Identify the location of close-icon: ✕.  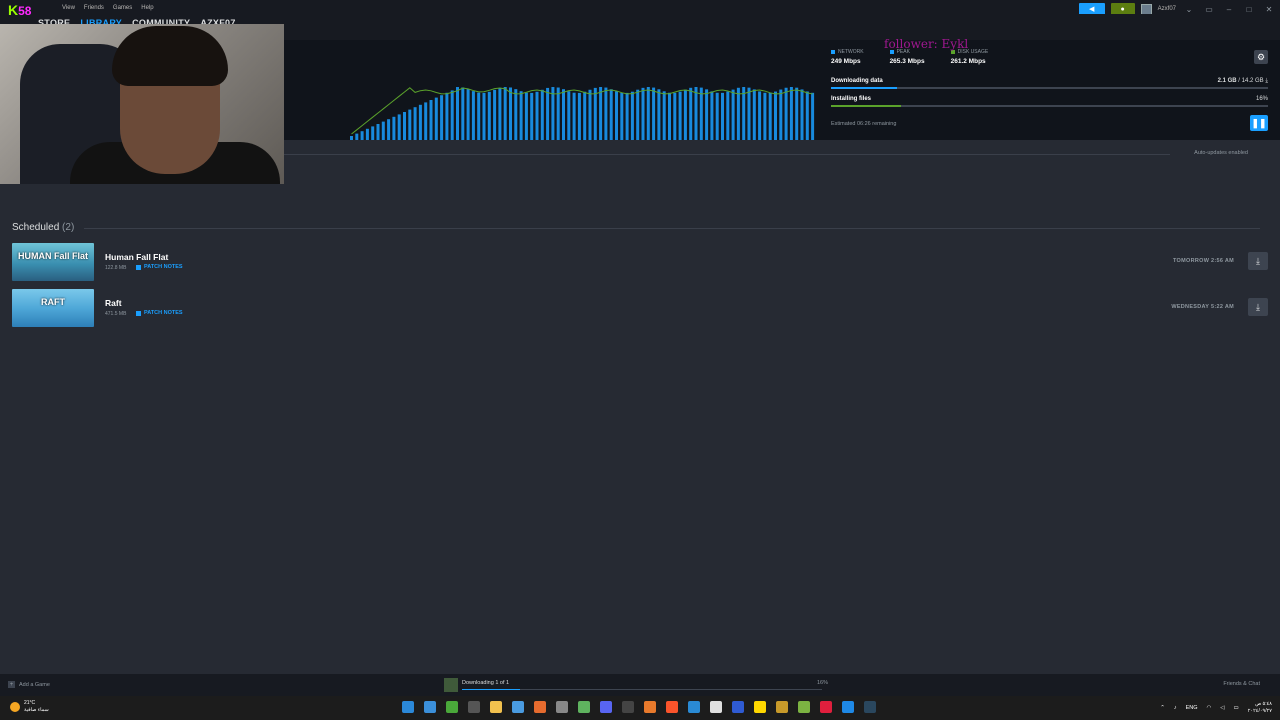
(1269, 9).